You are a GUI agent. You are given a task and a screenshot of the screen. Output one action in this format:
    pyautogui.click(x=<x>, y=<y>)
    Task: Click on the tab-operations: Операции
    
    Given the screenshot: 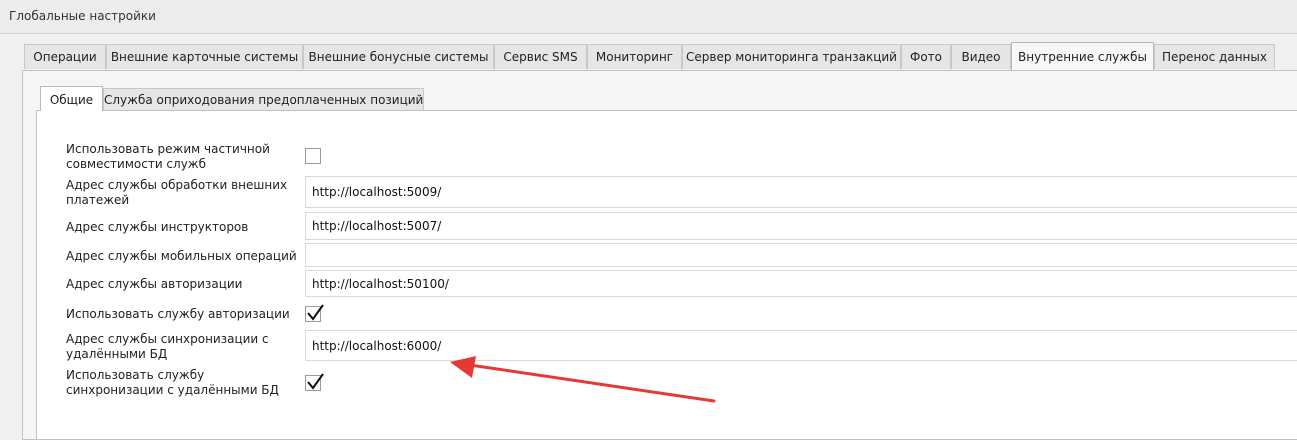 What is the action you would take?
    pyautogui.click(x=65, y=56)
    